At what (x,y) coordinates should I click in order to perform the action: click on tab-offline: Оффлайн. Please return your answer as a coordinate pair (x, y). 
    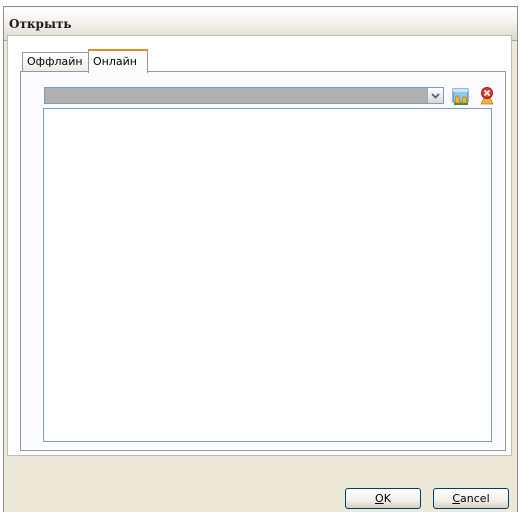
    Looking at the image, I should click on (55, 62).